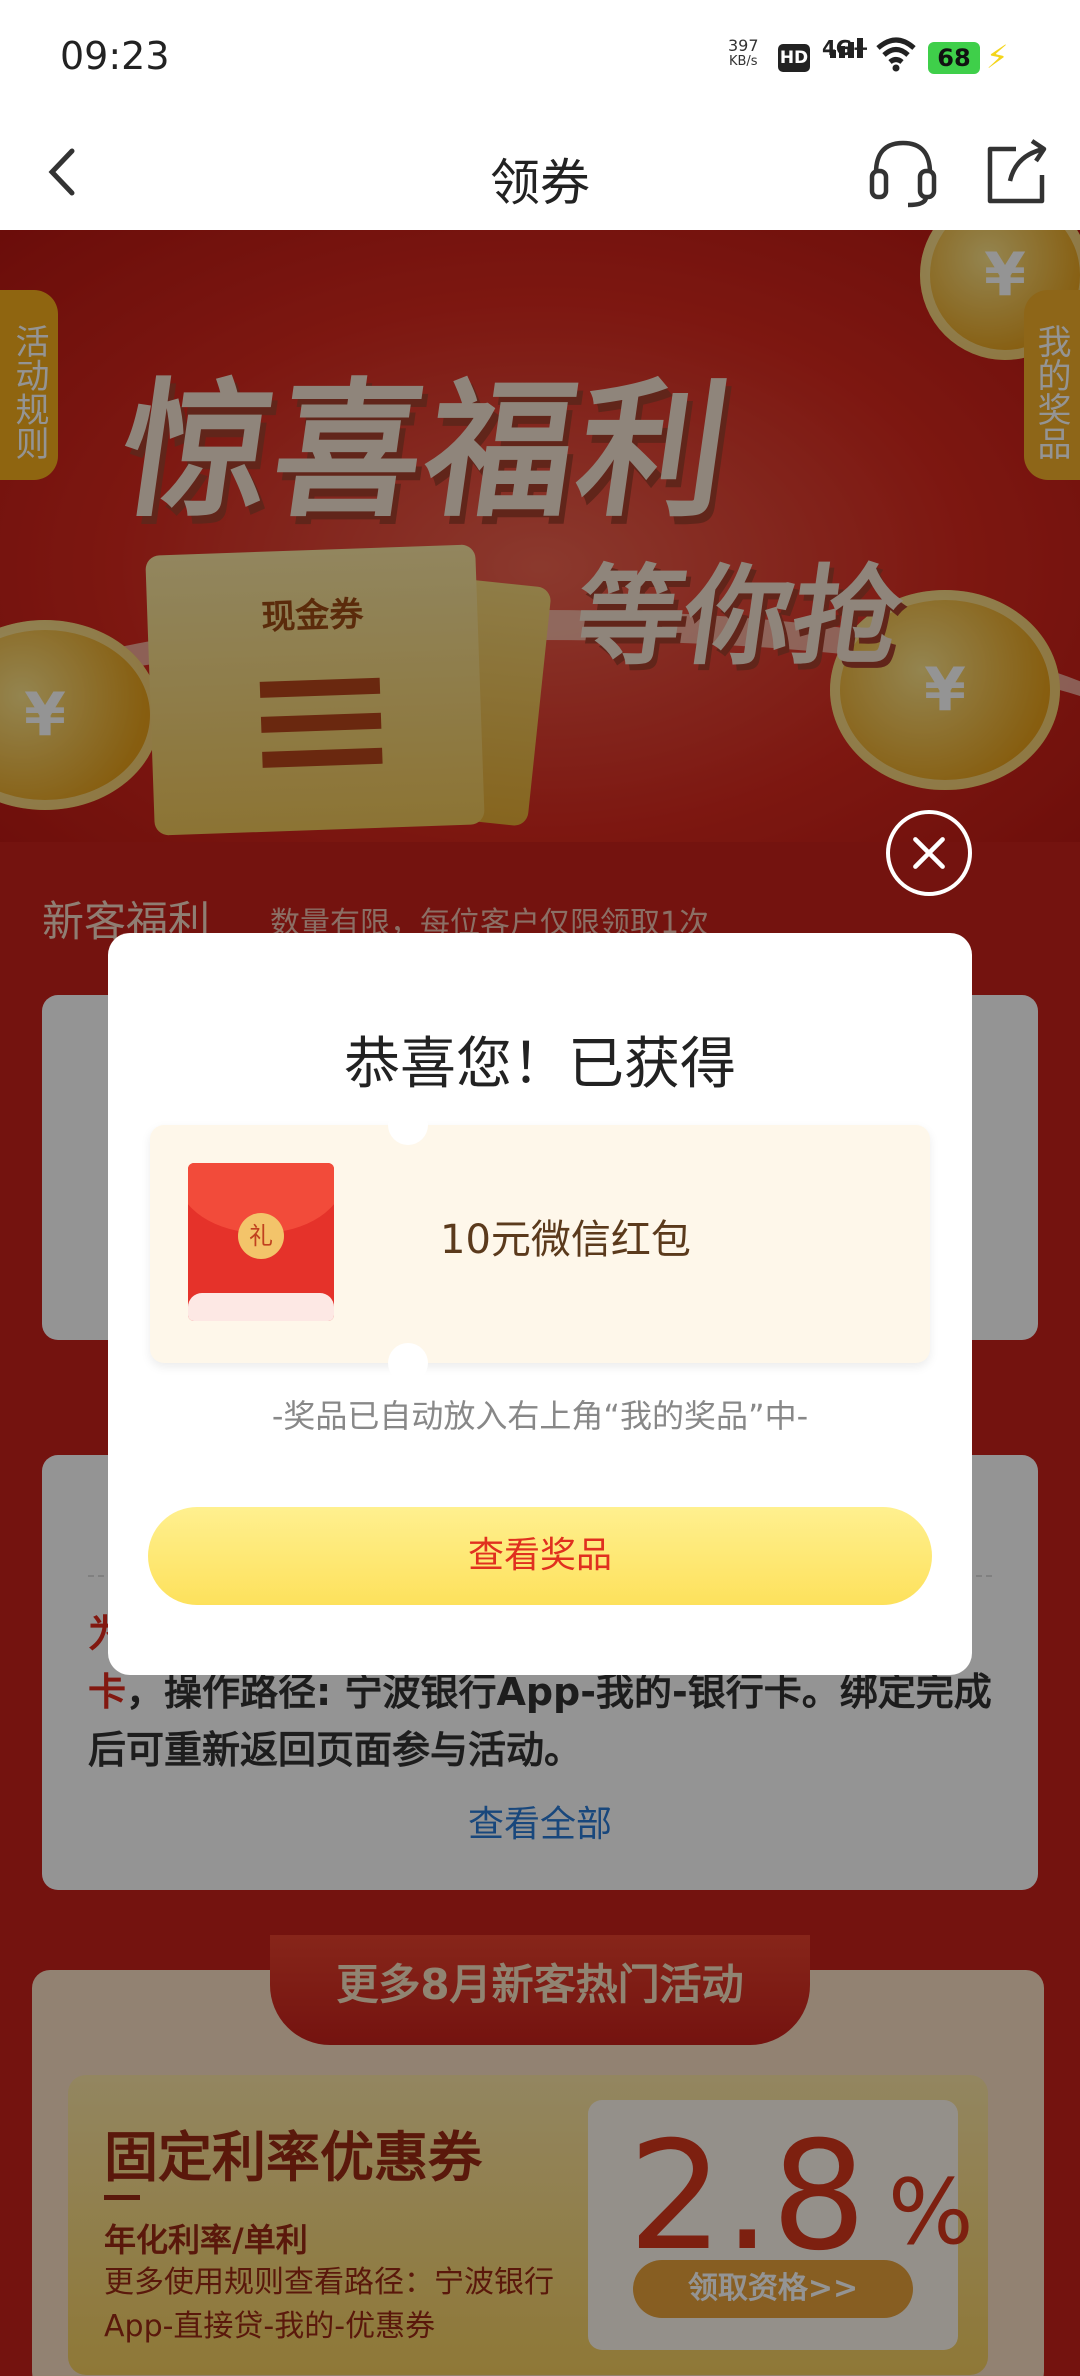 The width and height of the screenshot is (1080, 2376). I want to click on red-envelope-seal: 礼, so click(261, 1236).